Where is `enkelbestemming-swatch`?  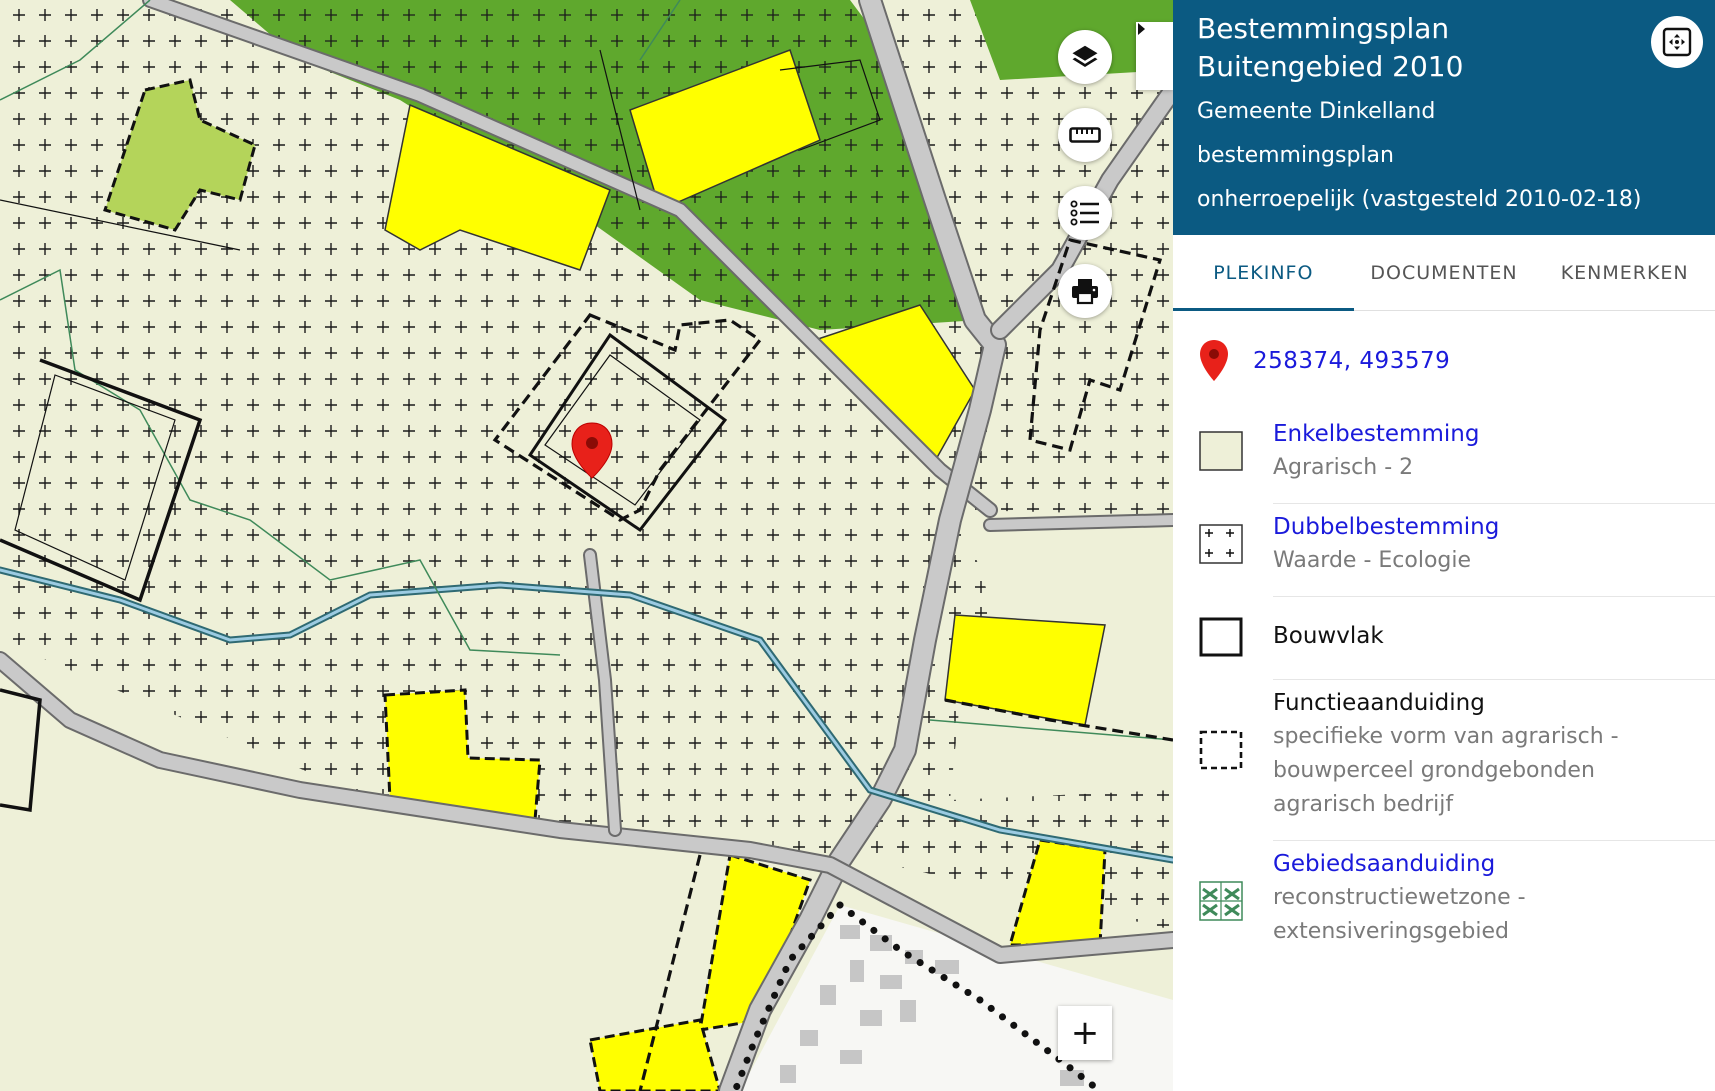
enkelbestemming-swatch is located at coordinates (1221, 451).